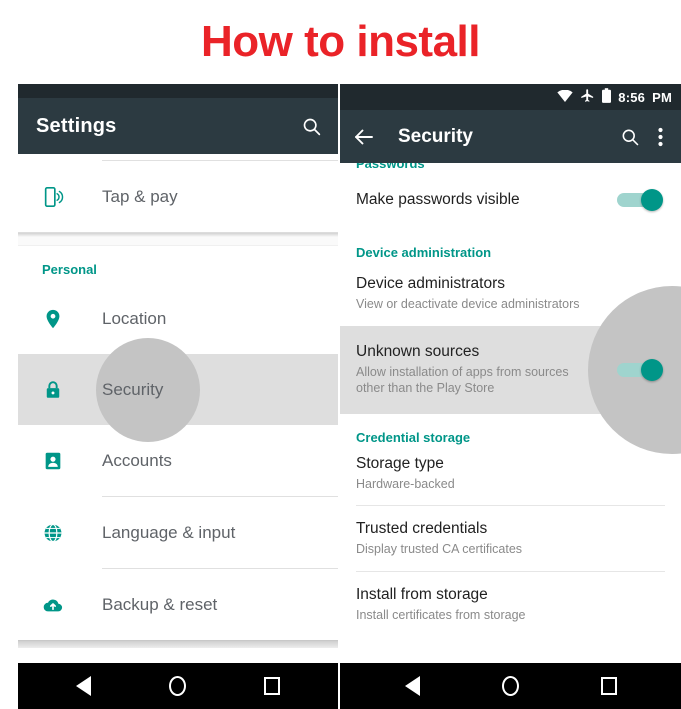 Image resolution: width=681 pixels, height=709 pixels. What do you see at coordinates (288, 85) in the screenshot?
I see `left-status-bar-time: 8:56` at bounding box center [288, 85].